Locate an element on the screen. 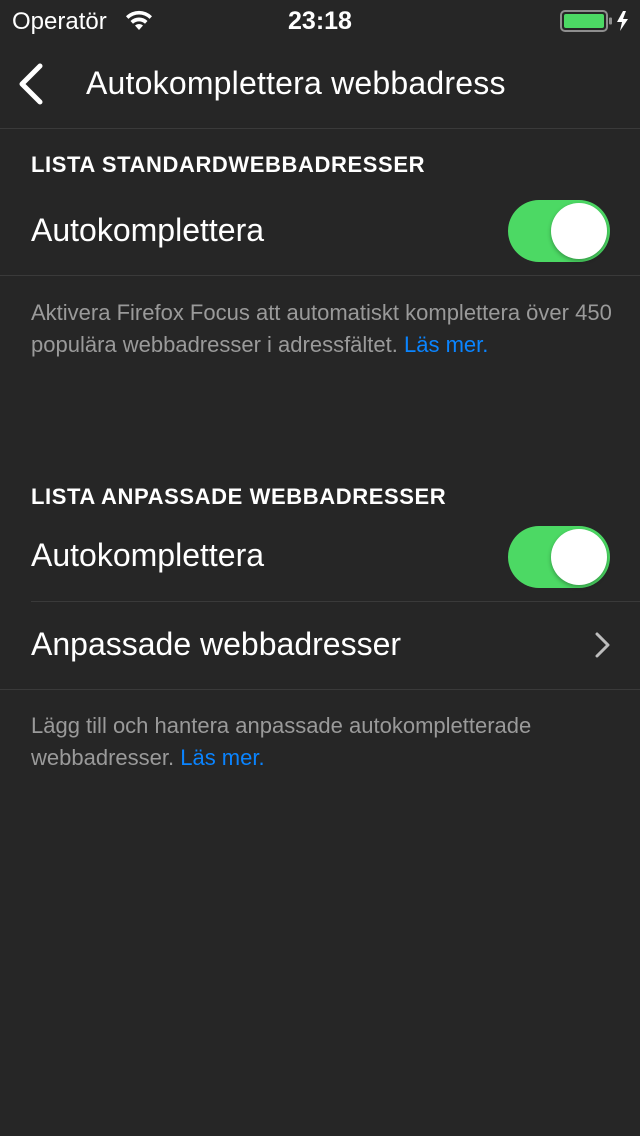  autocomplete-standard-toggle is located at coordinates (559, 231).